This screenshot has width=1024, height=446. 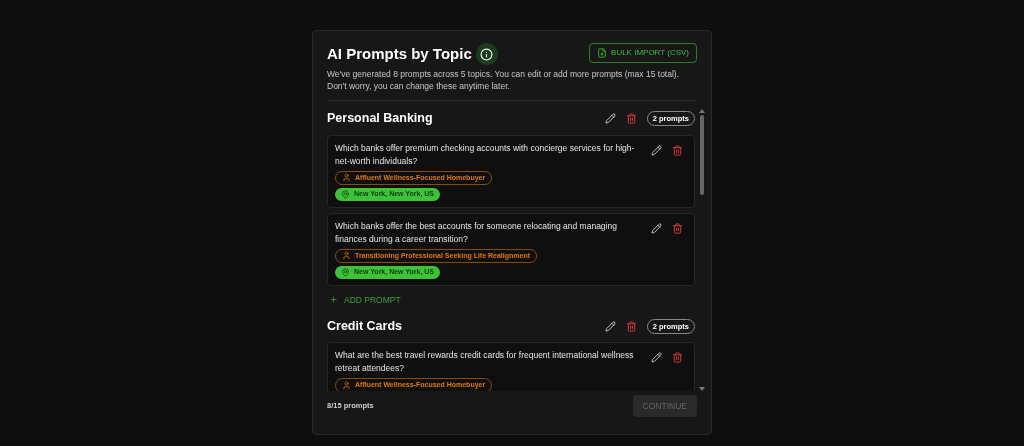 I want to click on info-button, so click(x=486, y=54).